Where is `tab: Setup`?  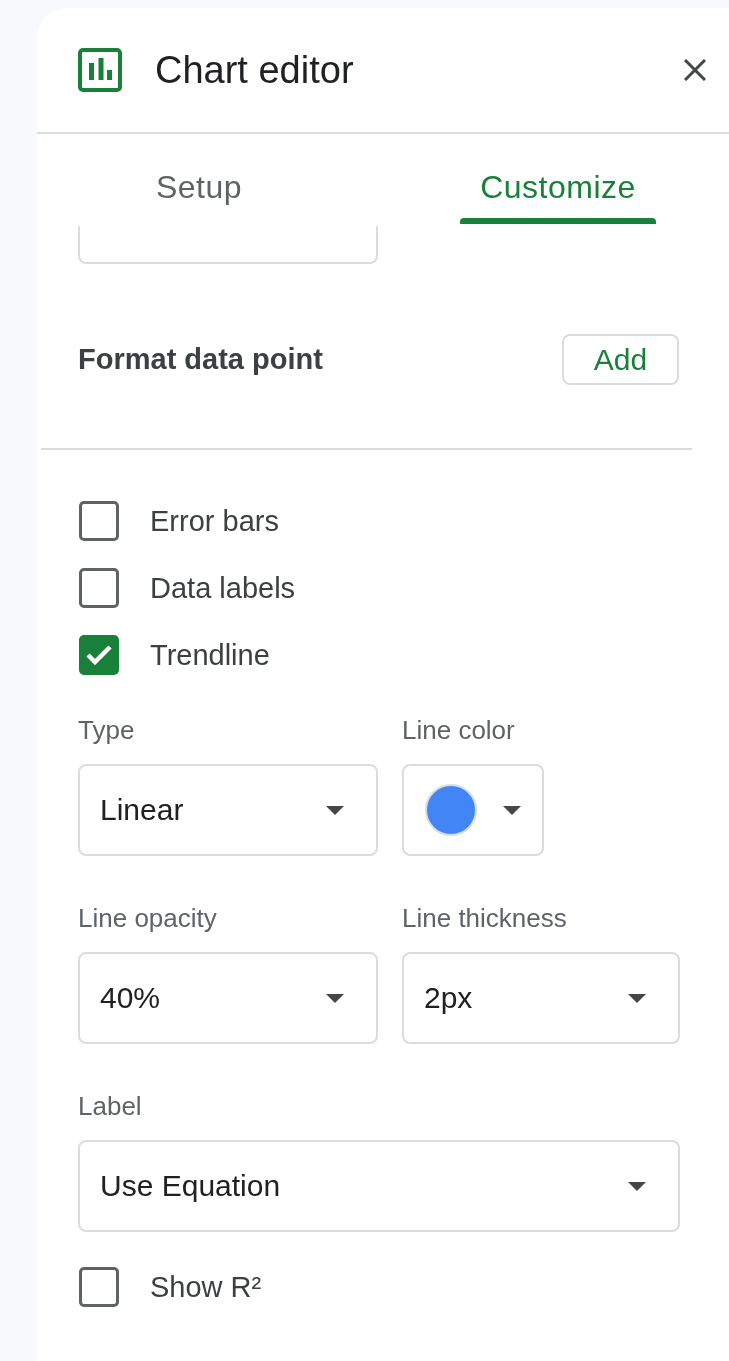
tab: Setup is located at coordinates (199, 179).